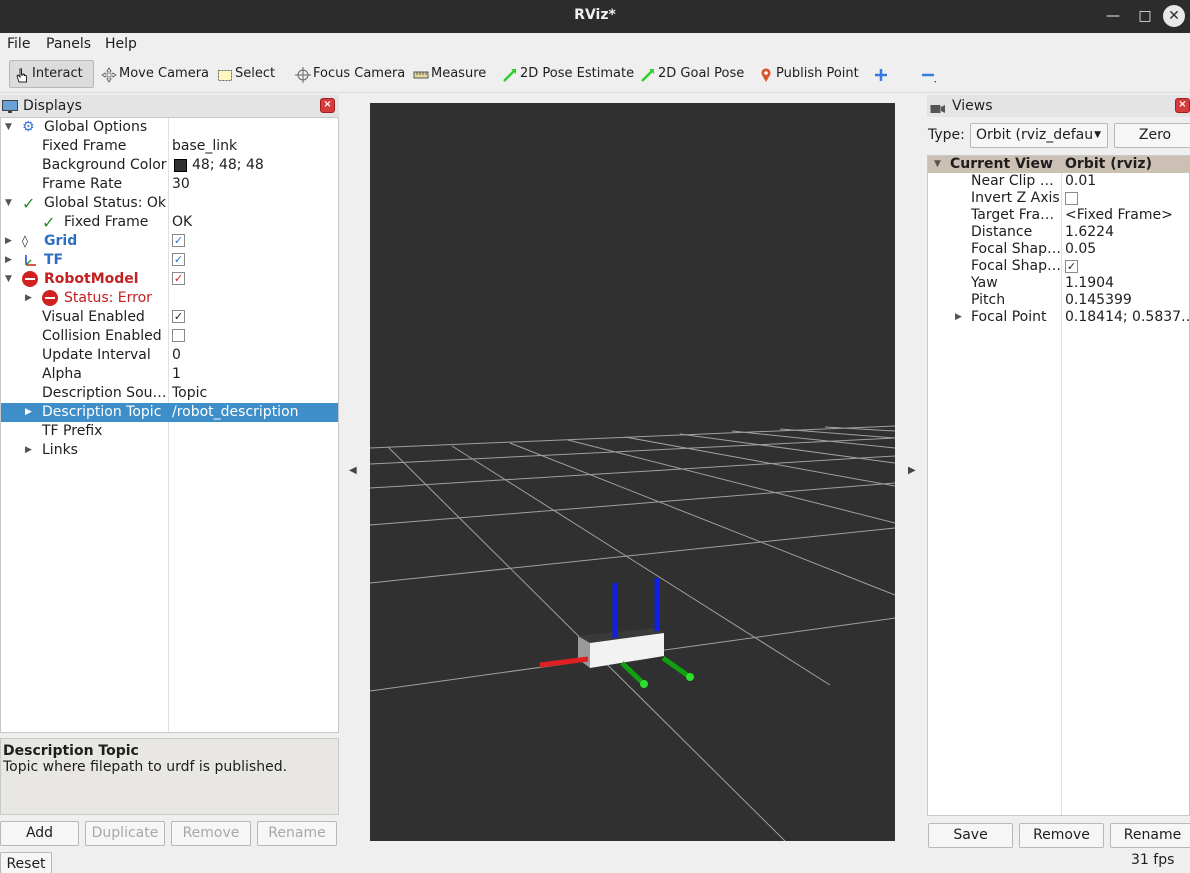 The image size is (1190, 873). Describe the element at coordinates (912, 470) in the screenshot. I see `collapse-right-icon: ▶` at that location.